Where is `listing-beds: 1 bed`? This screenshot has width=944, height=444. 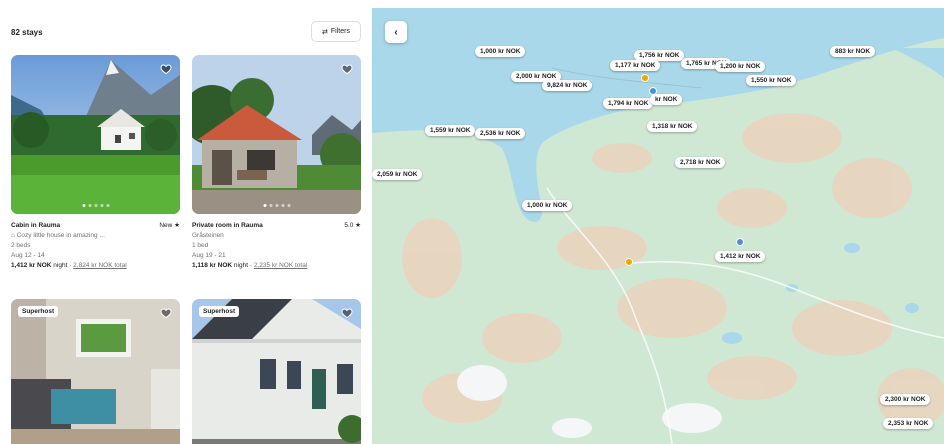
listing-beds: 1 bed is located at coordinates (200, 246).